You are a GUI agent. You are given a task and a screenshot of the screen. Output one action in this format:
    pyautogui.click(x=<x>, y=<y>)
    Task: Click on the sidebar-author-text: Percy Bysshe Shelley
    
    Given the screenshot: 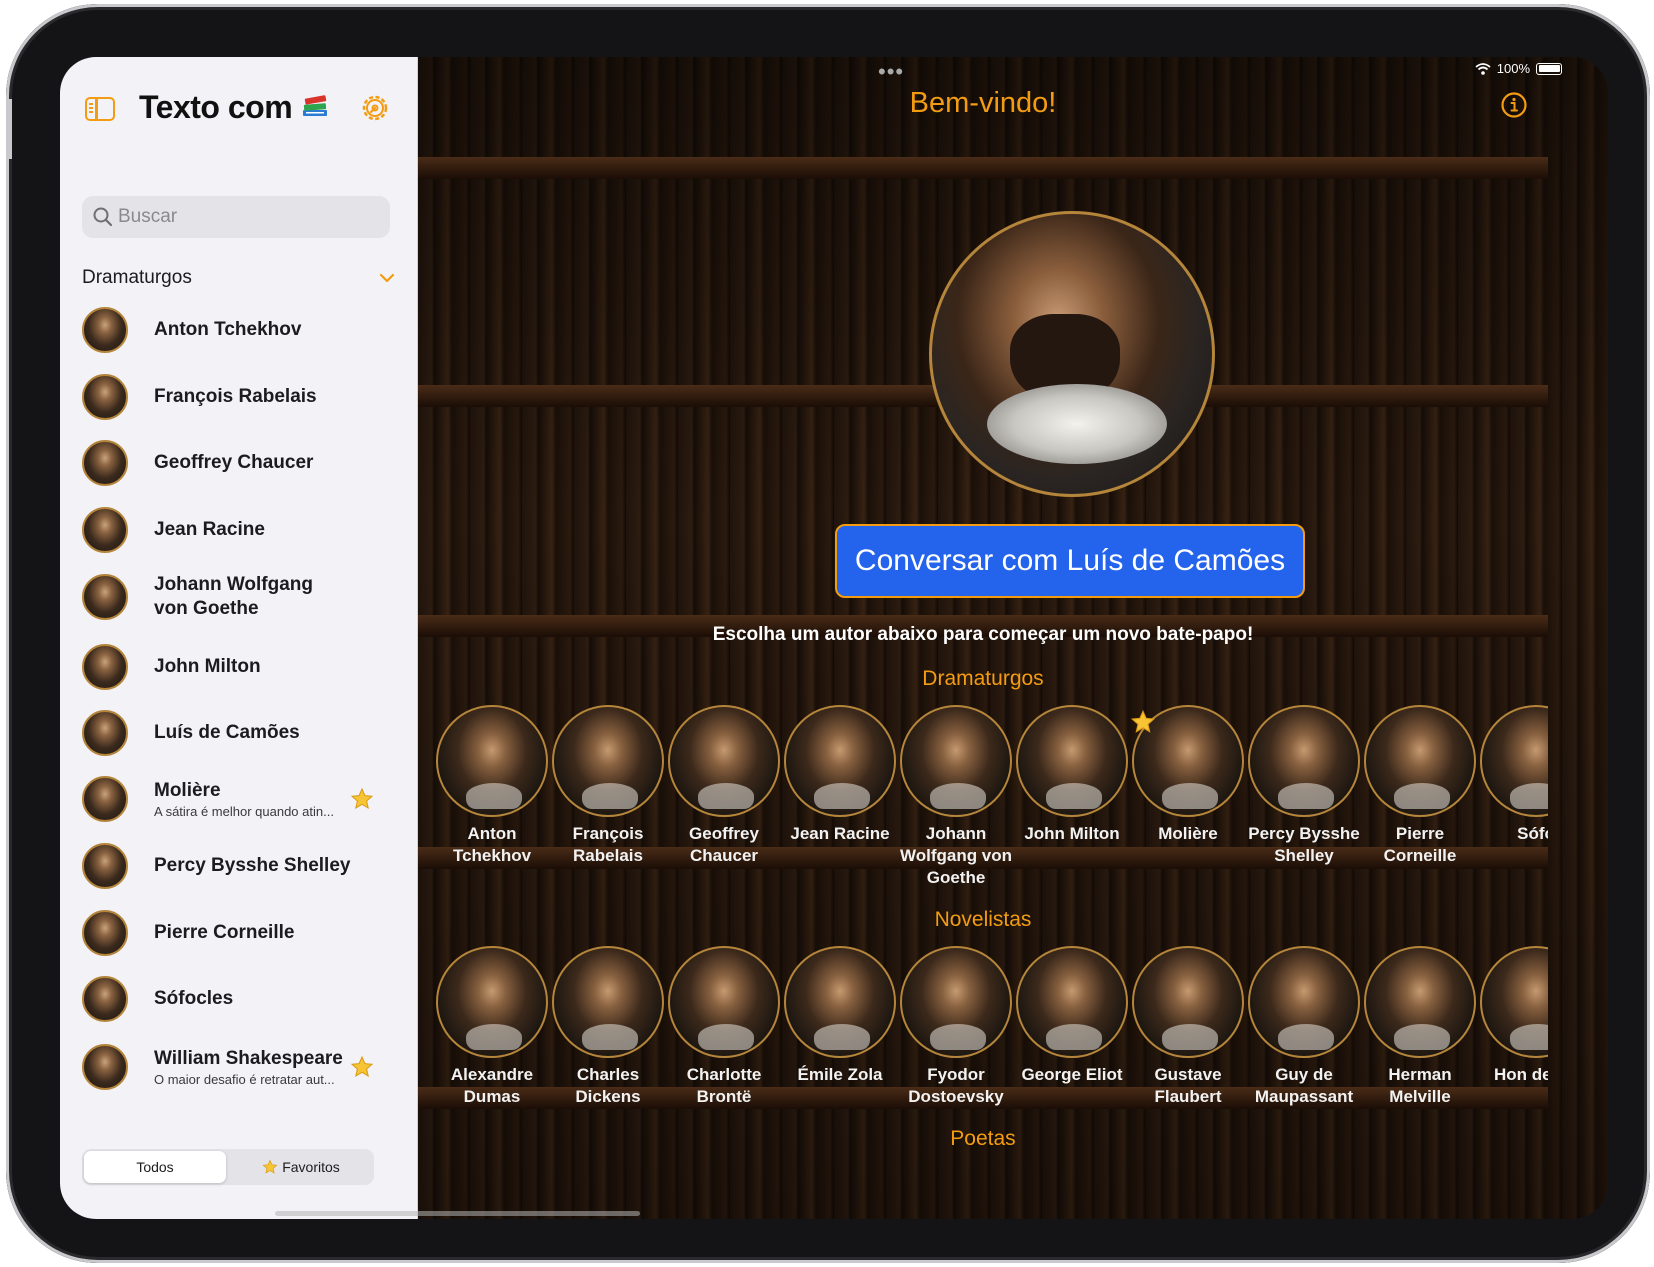 What is the action you would take?
    pyautogui.click(x=252, y=866)
    